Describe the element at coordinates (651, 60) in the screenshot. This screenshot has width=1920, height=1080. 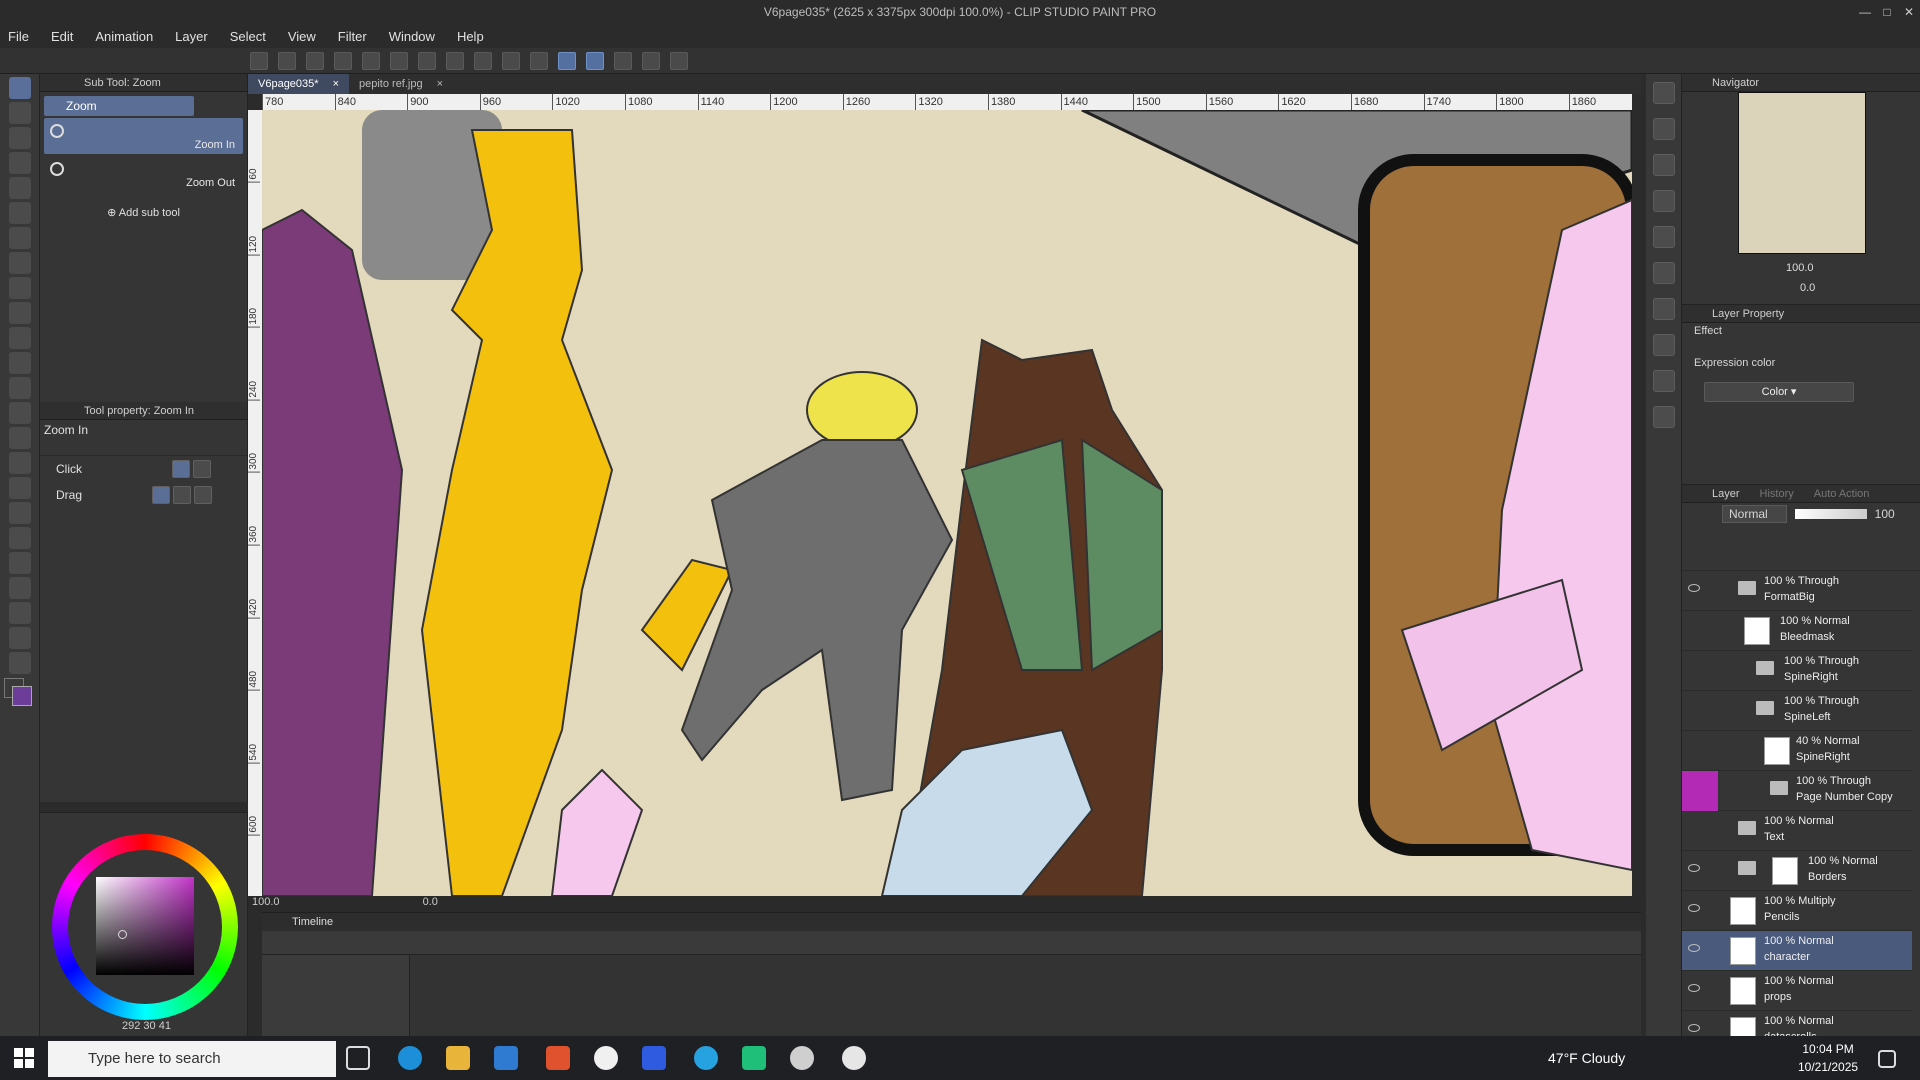
I see `timelapse-icon` at that location.